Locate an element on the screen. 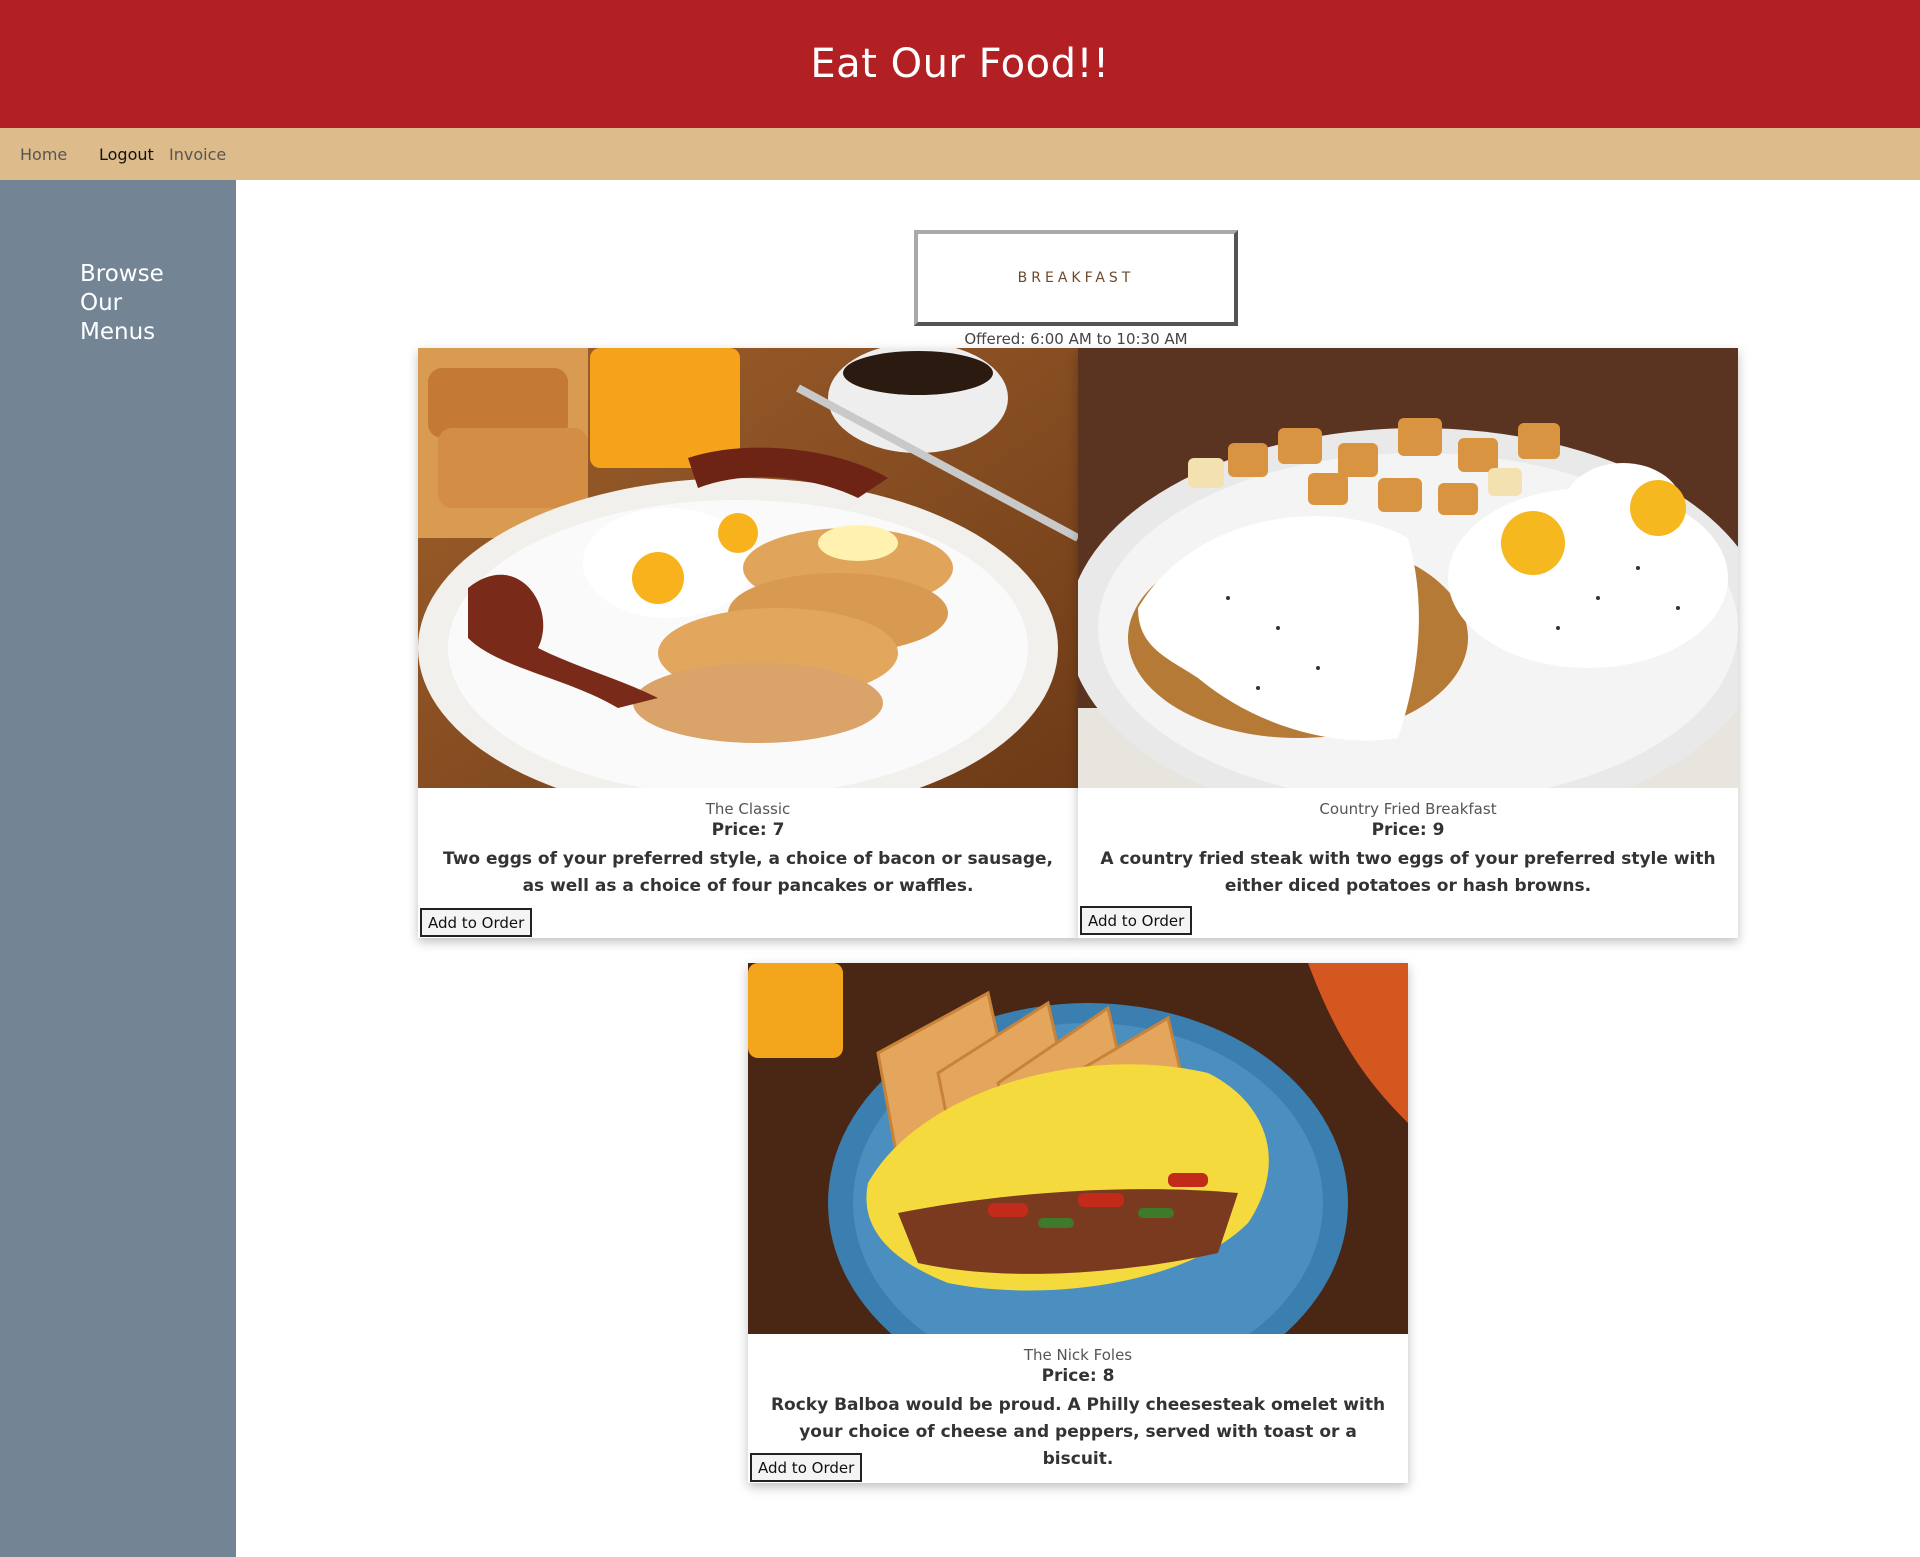 The image size is (1920, 1557). sidebar: Browse Our Menus is located at coordinates (118, 868).